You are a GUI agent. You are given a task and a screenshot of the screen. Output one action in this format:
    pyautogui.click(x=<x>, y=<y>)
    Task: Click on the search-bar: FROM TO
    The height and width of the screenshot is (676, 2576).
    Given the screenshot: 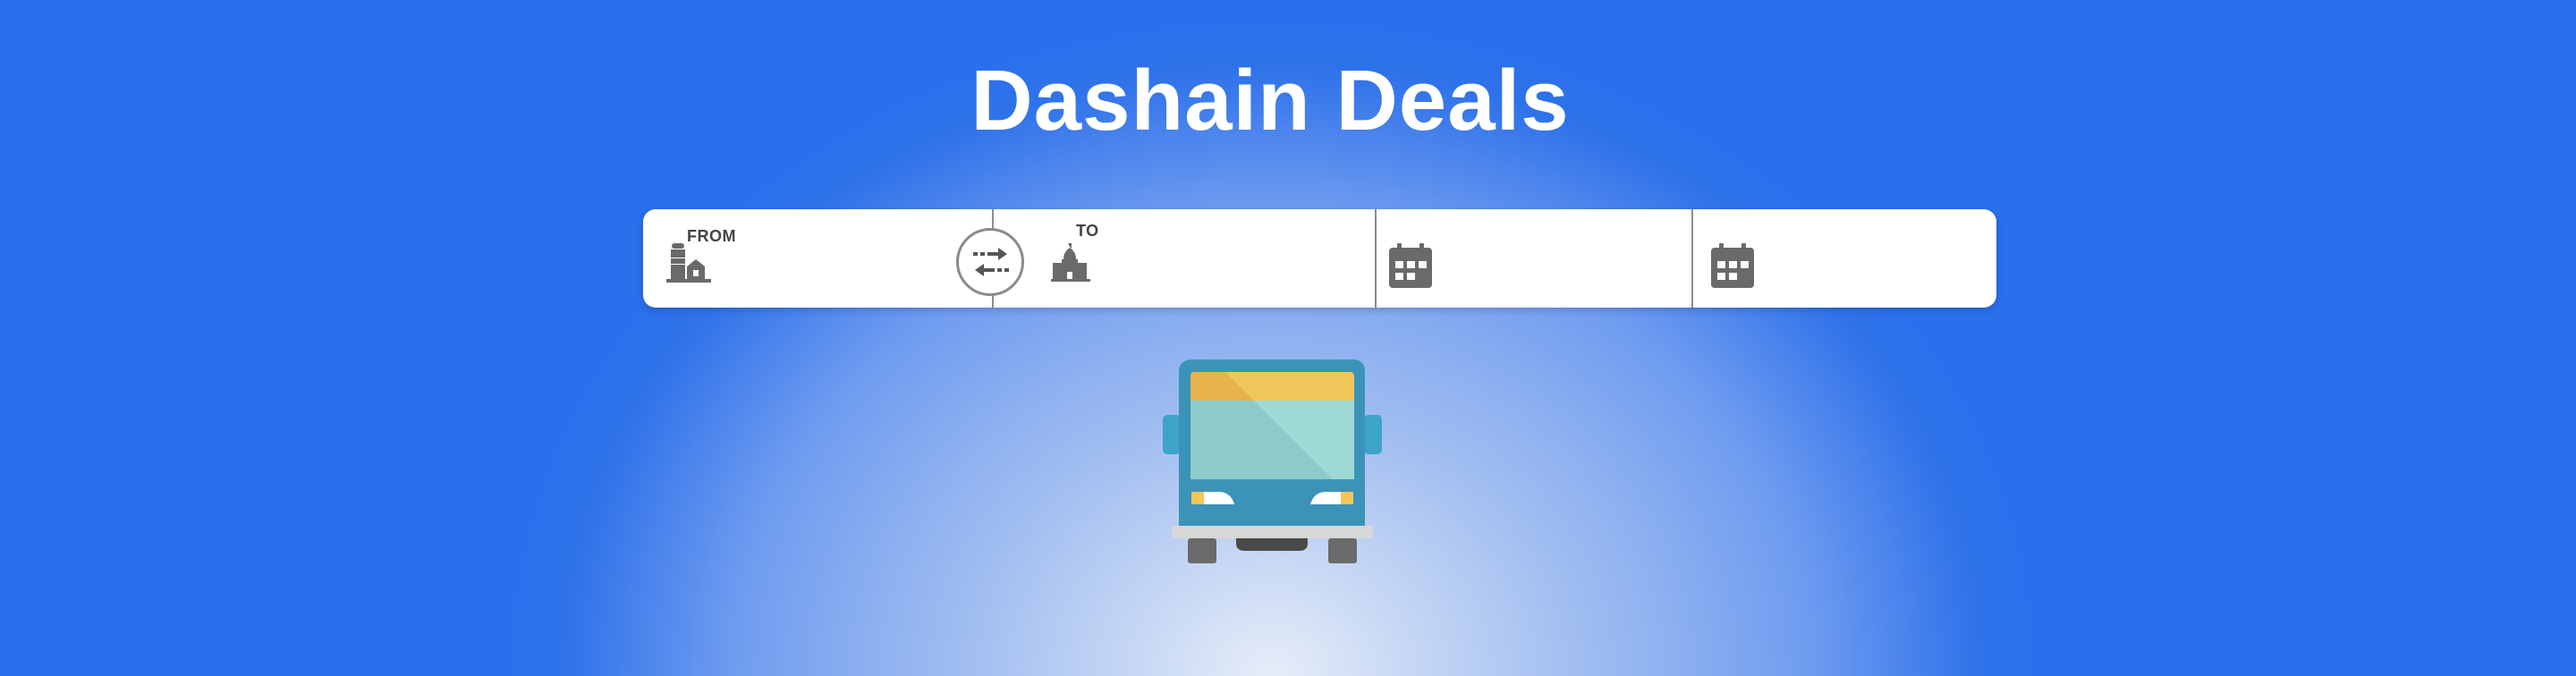 What is the action you would take?
    pyautogui.click(x=1319, y=258)
    